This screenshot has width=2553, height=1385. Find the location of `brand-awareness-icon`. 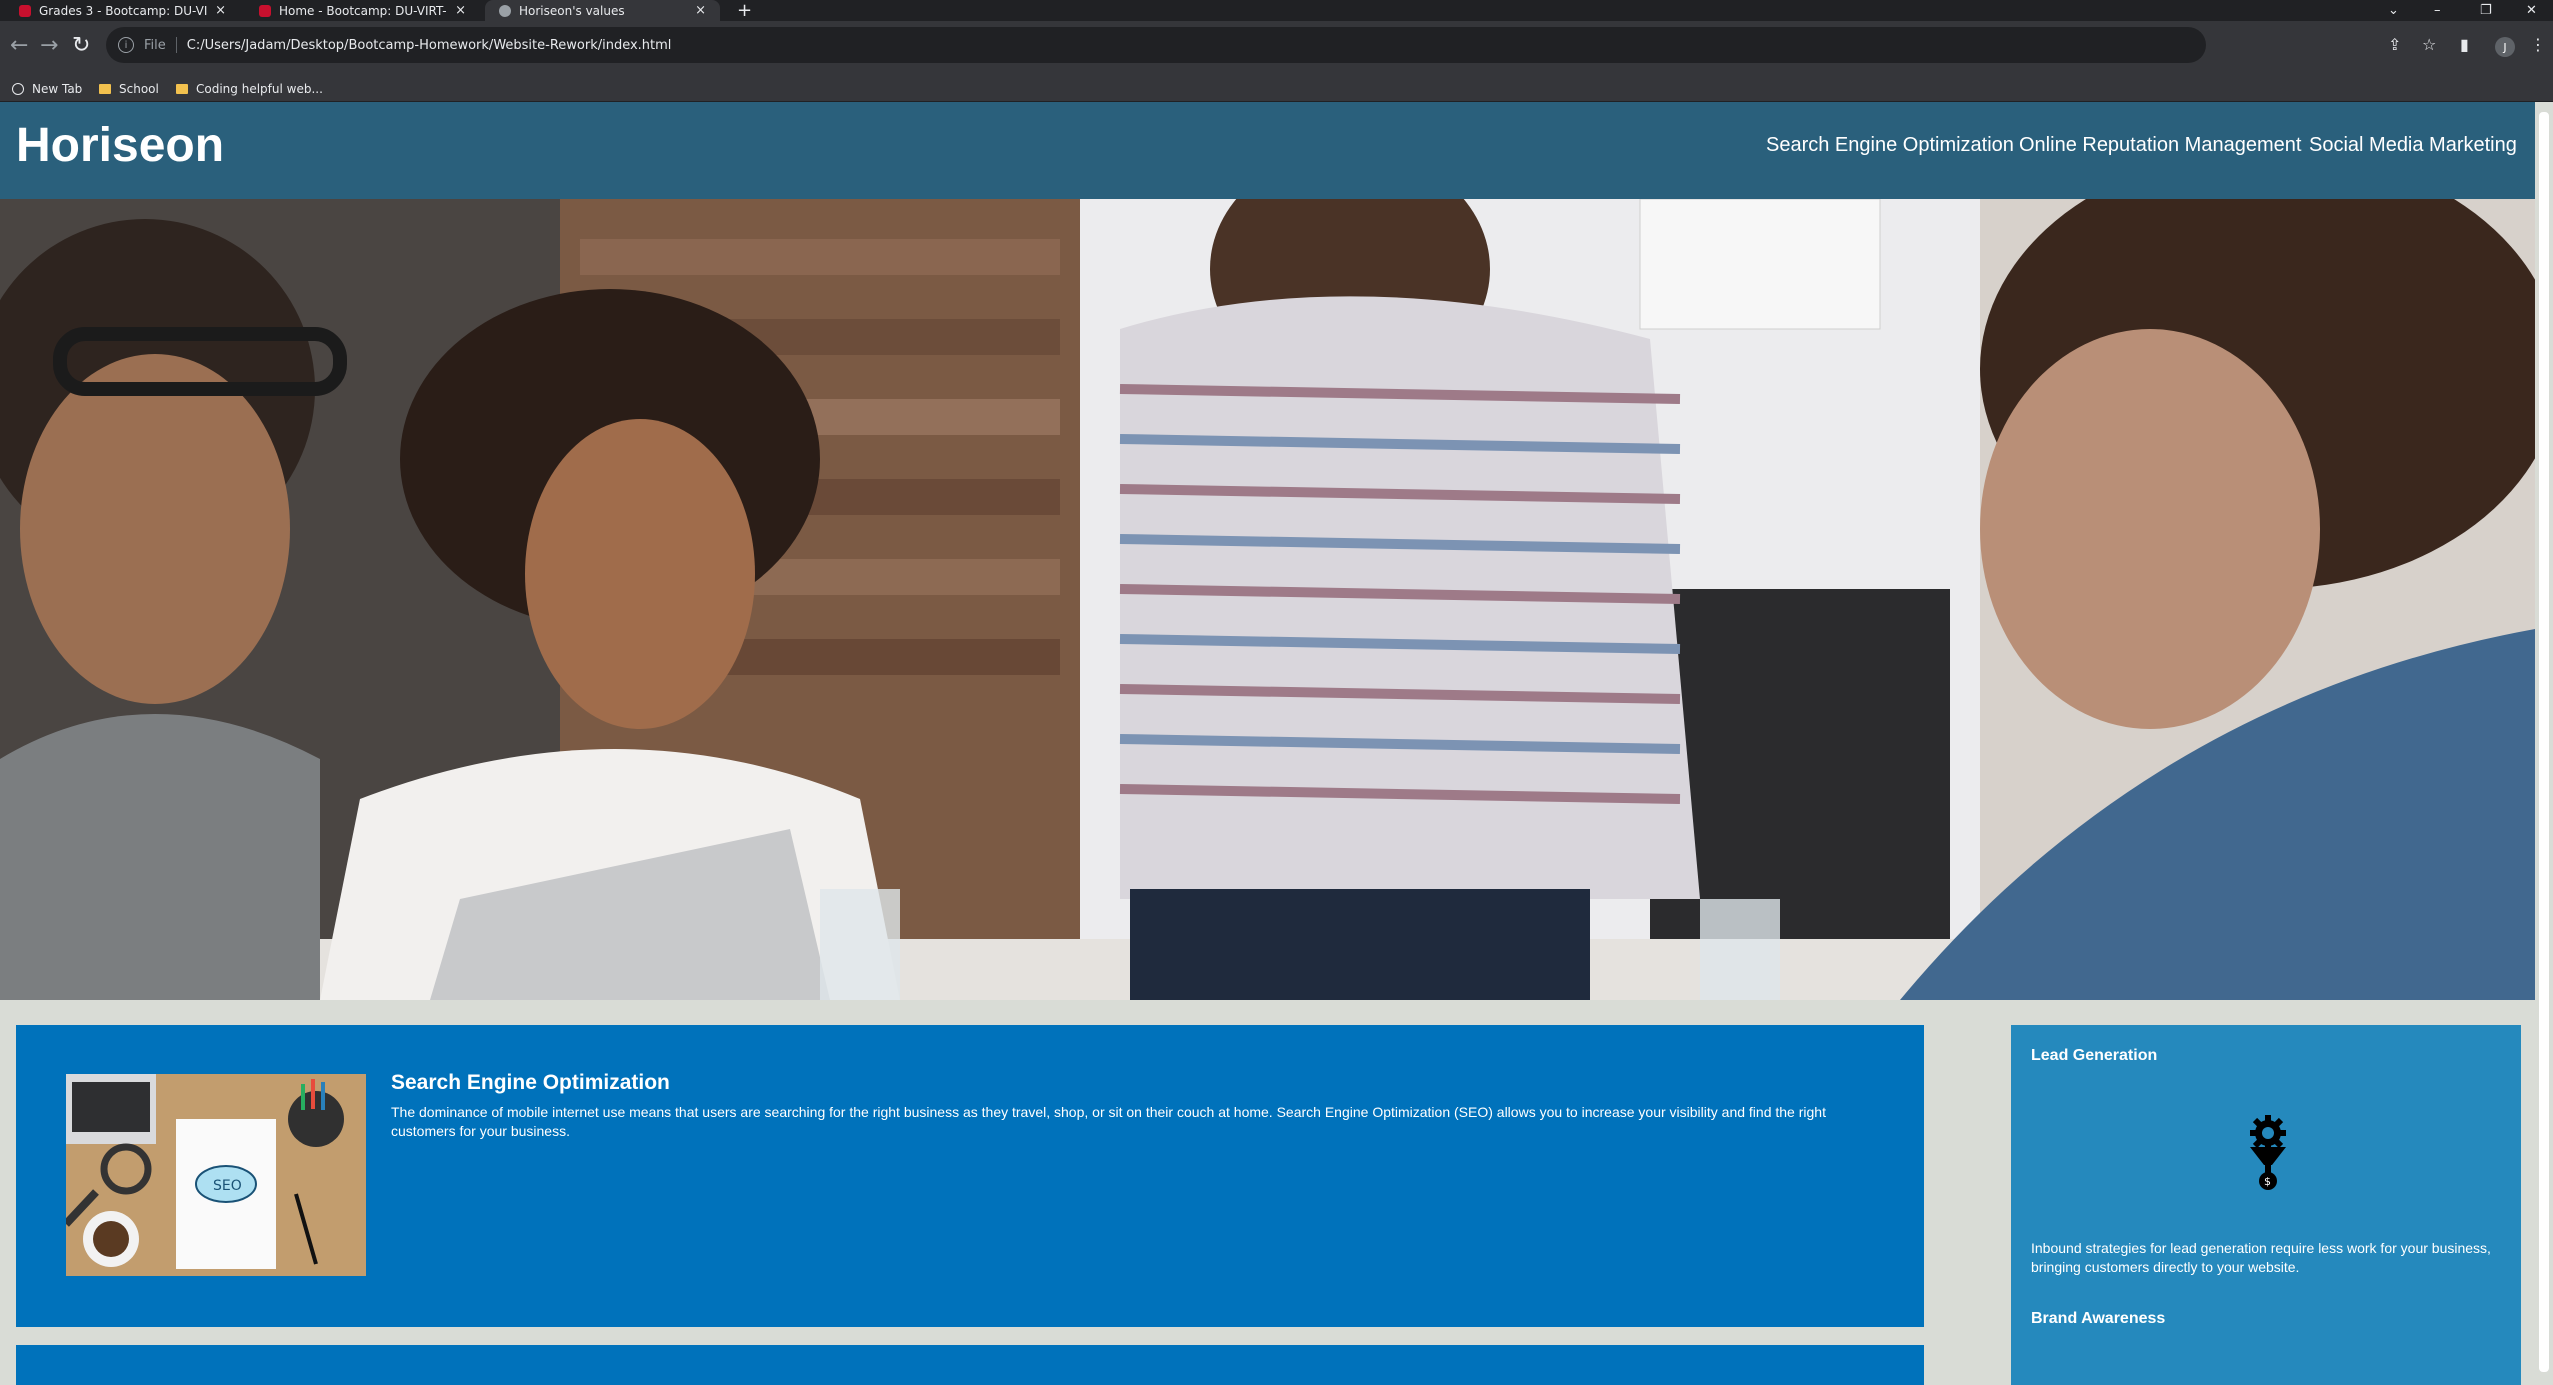

brand-awareness-icon is located at coordinates (2268, 1380).